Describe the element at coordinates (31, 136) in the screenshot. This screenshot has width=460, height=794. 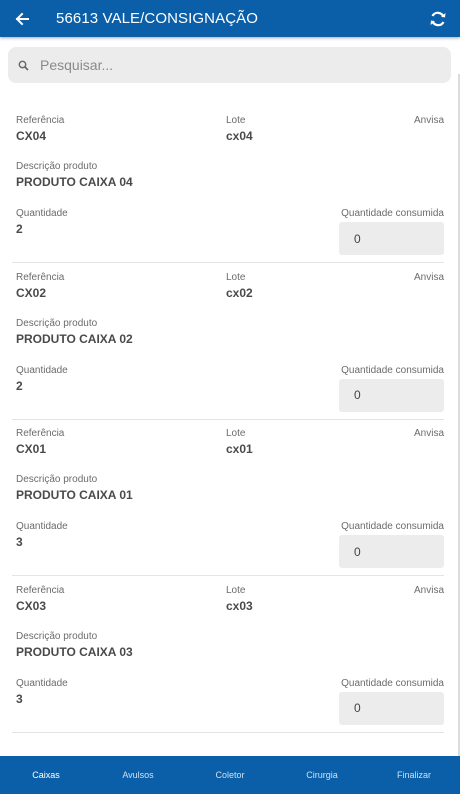
I see `referencia-value: CX04` at that location.